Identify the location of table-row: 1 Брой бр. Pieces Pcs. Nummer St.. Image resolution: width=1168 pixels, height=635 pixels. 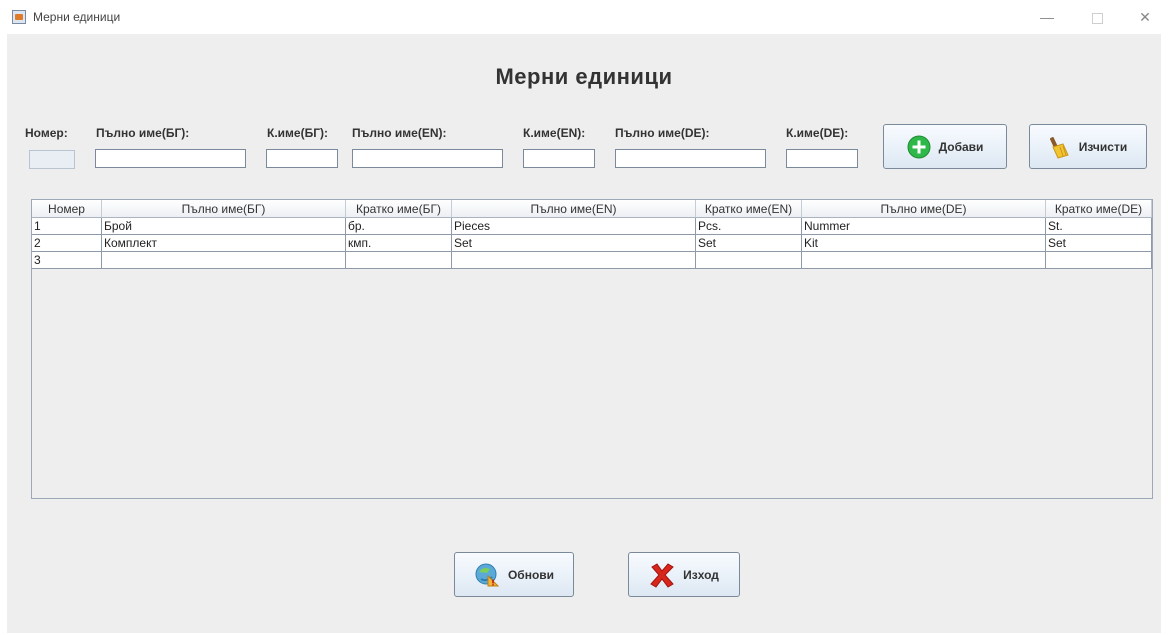
(592, 226).